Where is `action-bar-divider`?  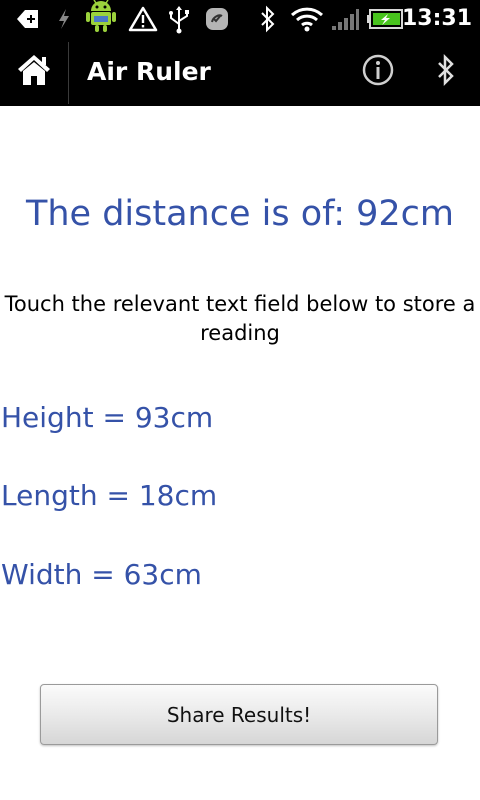 action-bar-divider is located at coordinates (68, 73).